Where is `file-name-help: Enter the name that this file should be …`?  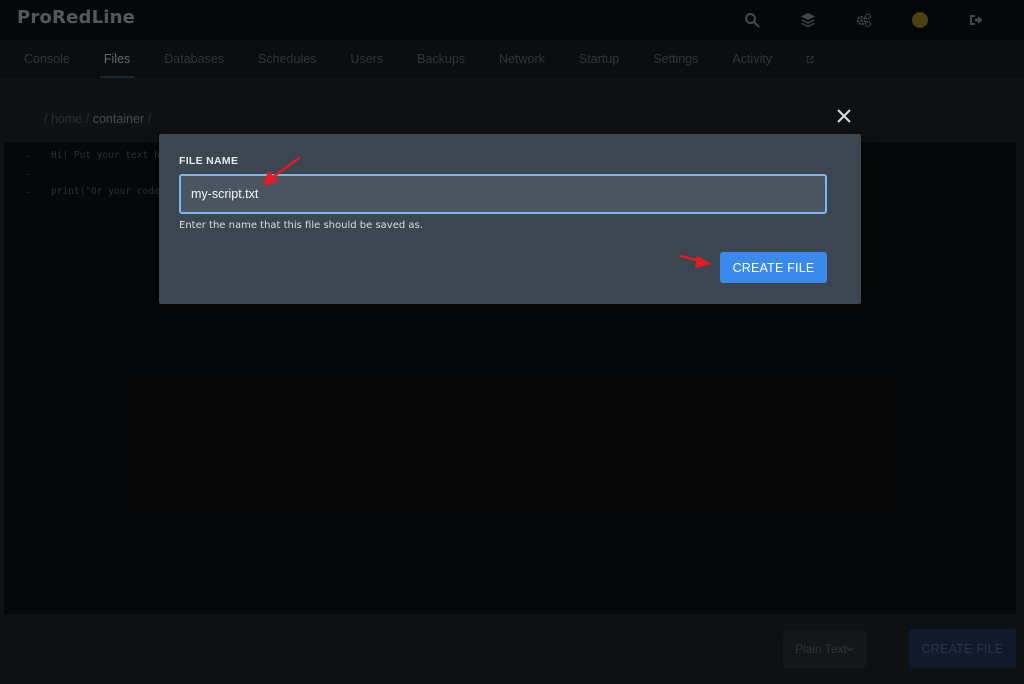
file-name-help: Enter the name that this file should be … is located at coordinates (301, 225).